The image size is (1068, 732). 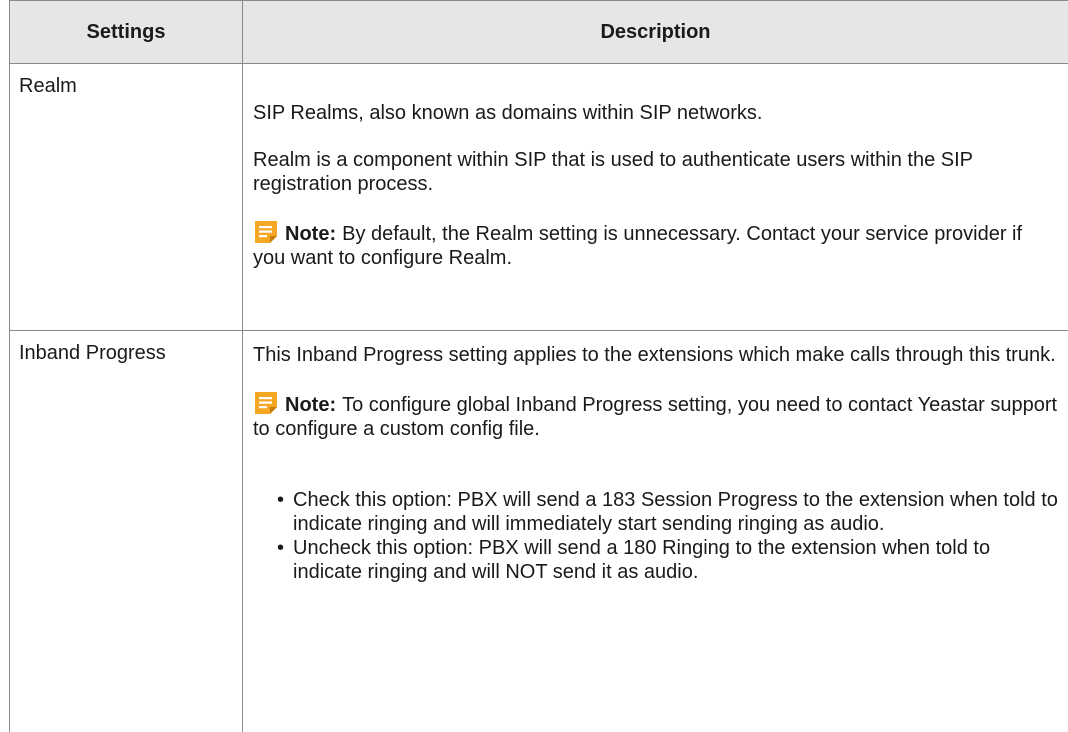 What do you see at coordinates (126, 81) in the screenshot?
I see `setting-name: Realm` at bounding box center [126, 81].